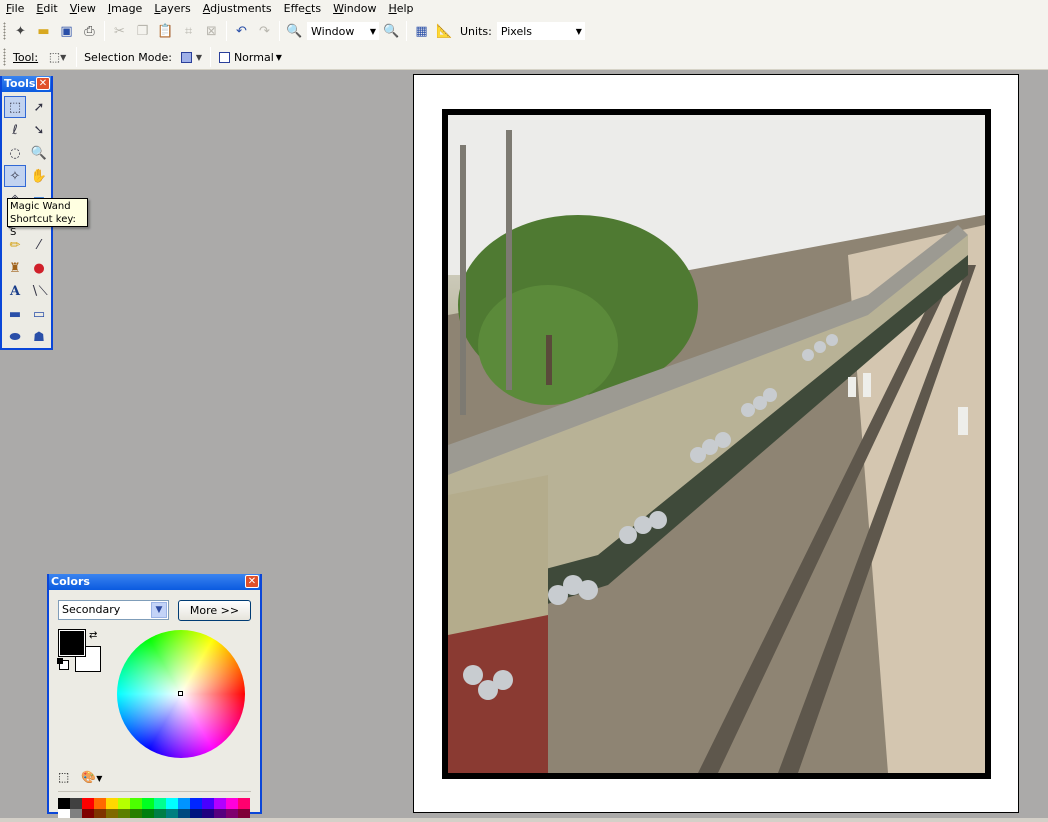 This screenshot has width=1048, height=822. I want to click on print-icon: ⎙, so click(90, 31).